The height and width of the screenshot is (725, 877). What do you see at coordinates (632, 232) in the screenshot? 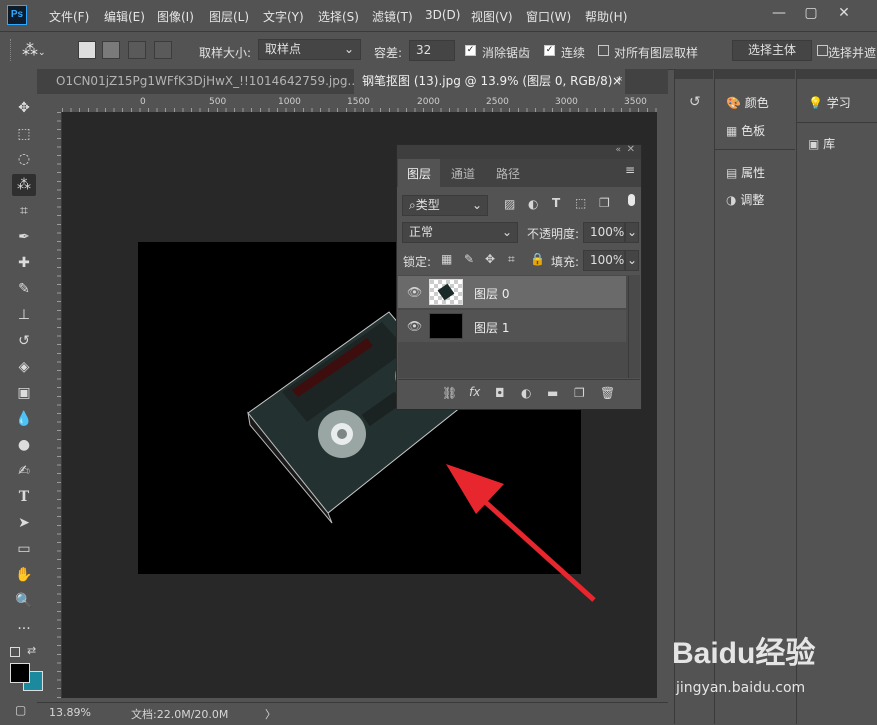
I see `opacity-chevron-icon: ⌄` at bounding box center [632, 232].